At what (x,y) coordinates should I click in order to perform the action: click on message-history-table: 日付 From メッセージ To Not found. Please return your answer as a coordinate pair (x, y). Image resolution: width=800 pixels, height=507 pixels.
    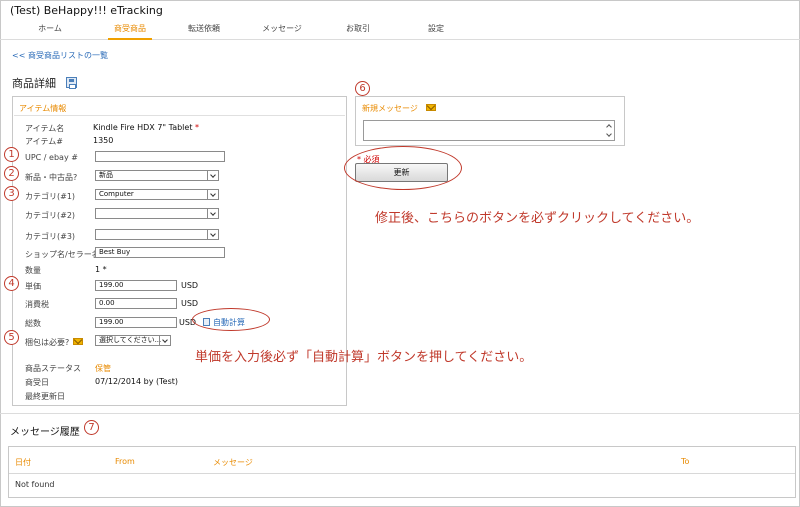
    Looking at the image, I should click on (402, 472).